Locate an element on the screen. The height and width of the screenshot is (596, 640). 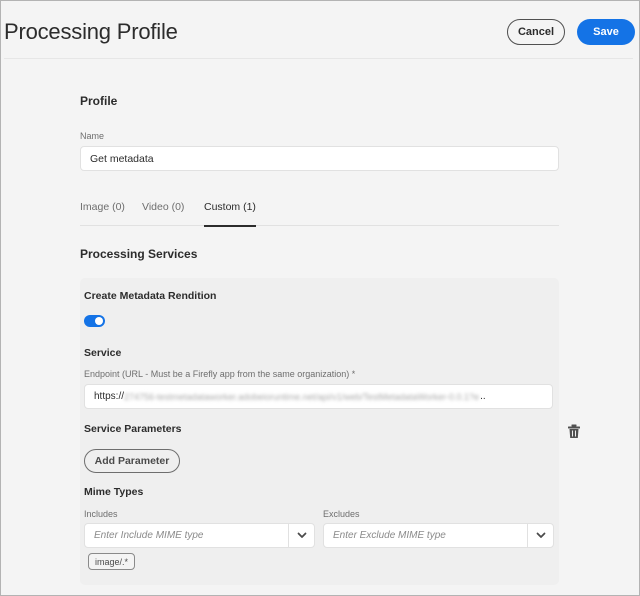
cancel-button: Cancel is located at coordinates (536, 32).